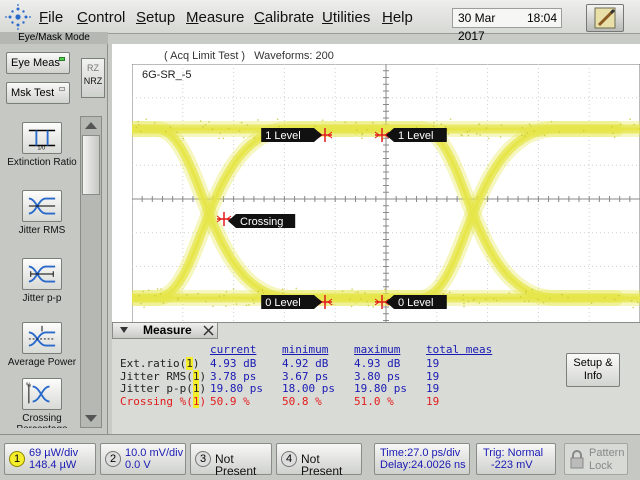 The width and height of the screenshot is (640, 480). Describe the element at coordinates (154, 465) in the screenshot. I see `channel-2-offset: 0.0 V` at that location.